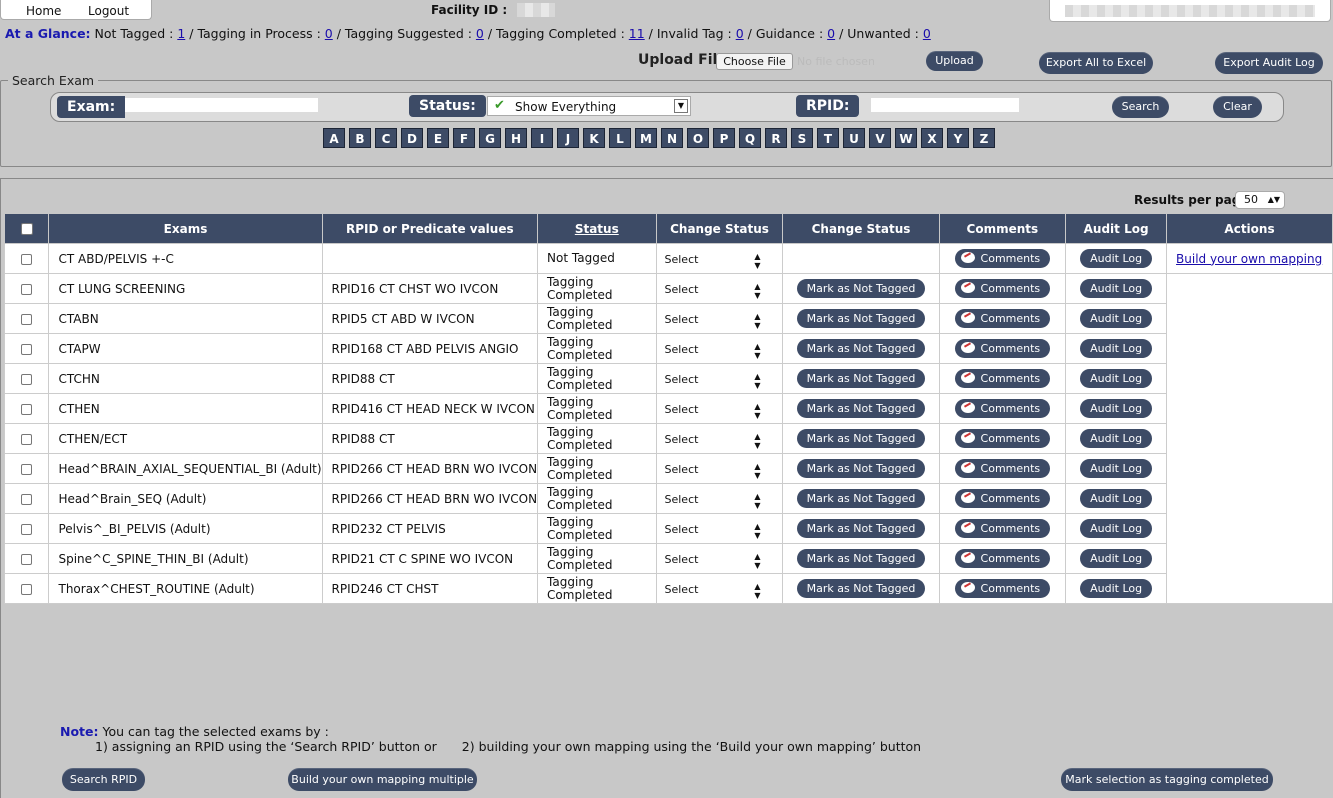 Image resolution: width=1333 pixels, height=798 pixels. What do you see at coordinates (1096, 63) in the screenshot?
I see `export-excel-button: Export All to Excel` at bounding box center [1096, 63].